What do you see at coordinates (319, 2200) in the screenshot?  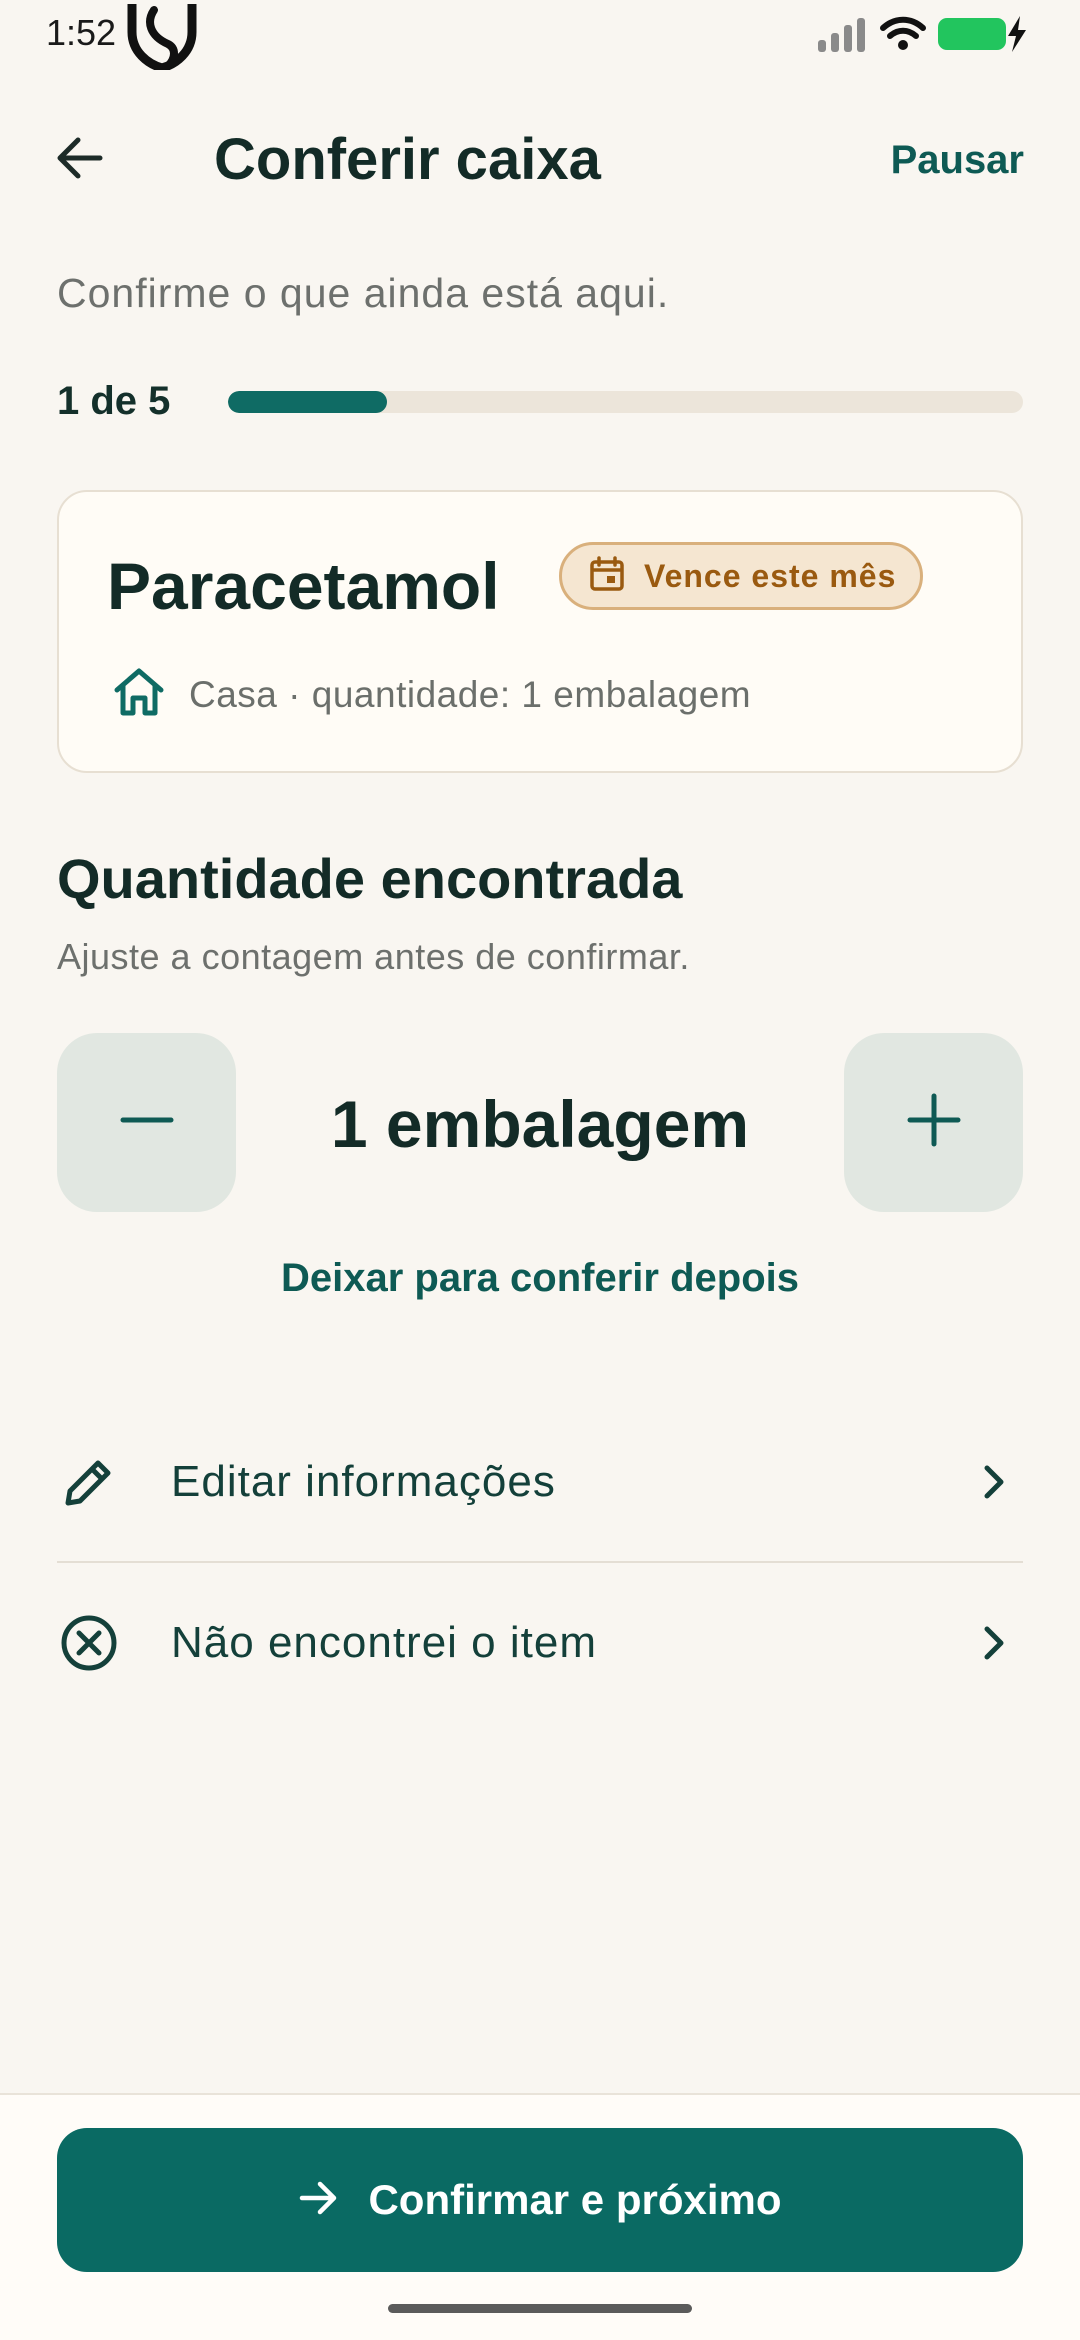 I see `arrow-right-icon` at bounding box center [319, 2200].